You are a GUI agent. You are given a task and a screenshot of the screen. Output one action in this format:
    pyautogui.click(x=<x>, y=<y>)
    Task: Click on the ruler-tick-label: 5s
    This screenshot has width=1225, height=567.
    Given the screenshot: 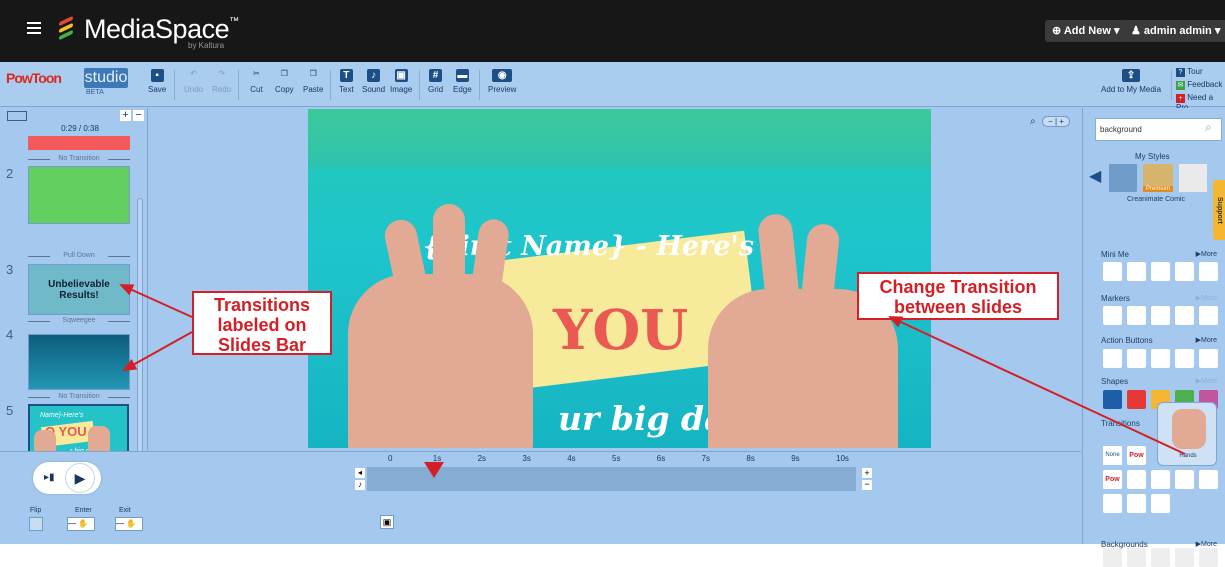 What is the action you would take?
    pyautogui.click(x=616, y=458)
    